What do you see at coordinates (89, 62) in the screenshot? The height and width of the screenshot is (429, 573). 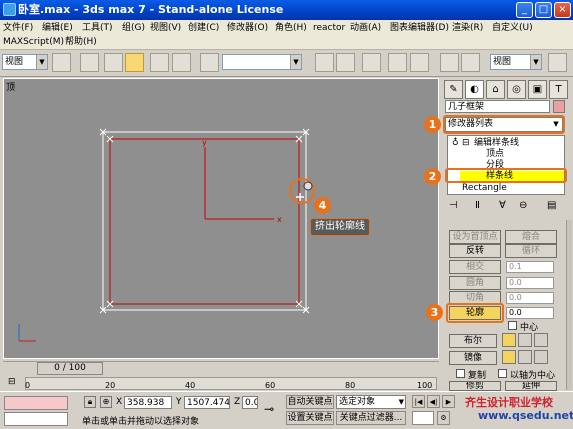 I see `select-object-icon` at bounding box center [89, 62].